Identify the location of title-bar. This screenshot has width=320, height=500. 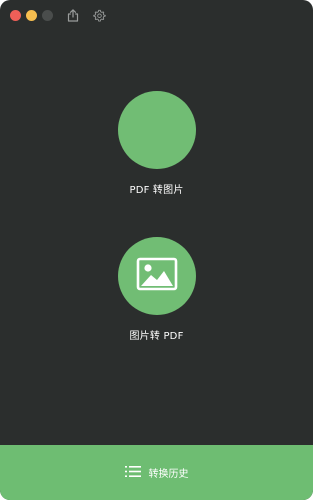
(156, 15).